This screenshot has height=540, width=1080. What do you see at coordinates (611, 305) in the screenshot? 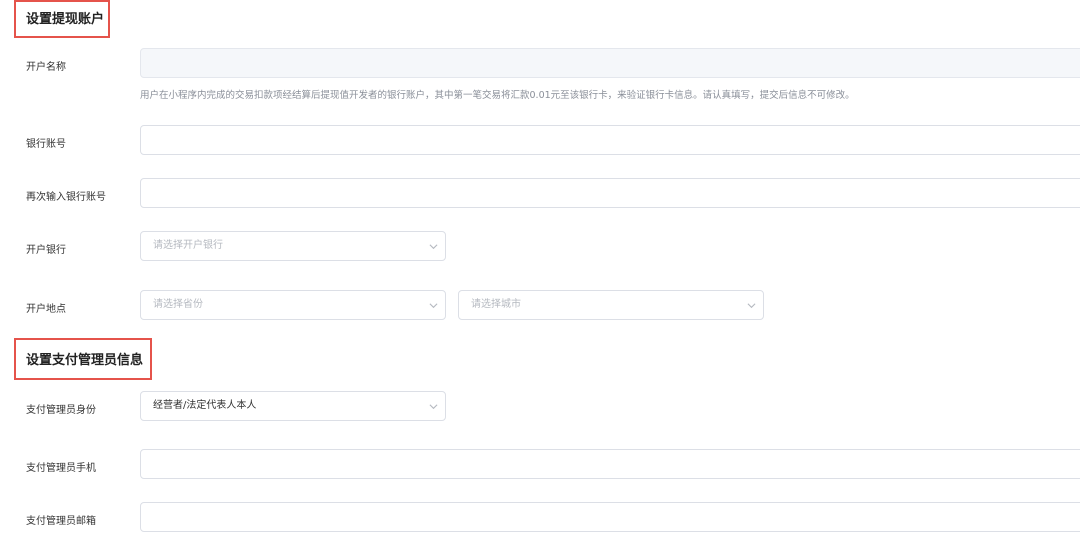
I see `city-select: 请选择城市` at bounding box center [611, 305].